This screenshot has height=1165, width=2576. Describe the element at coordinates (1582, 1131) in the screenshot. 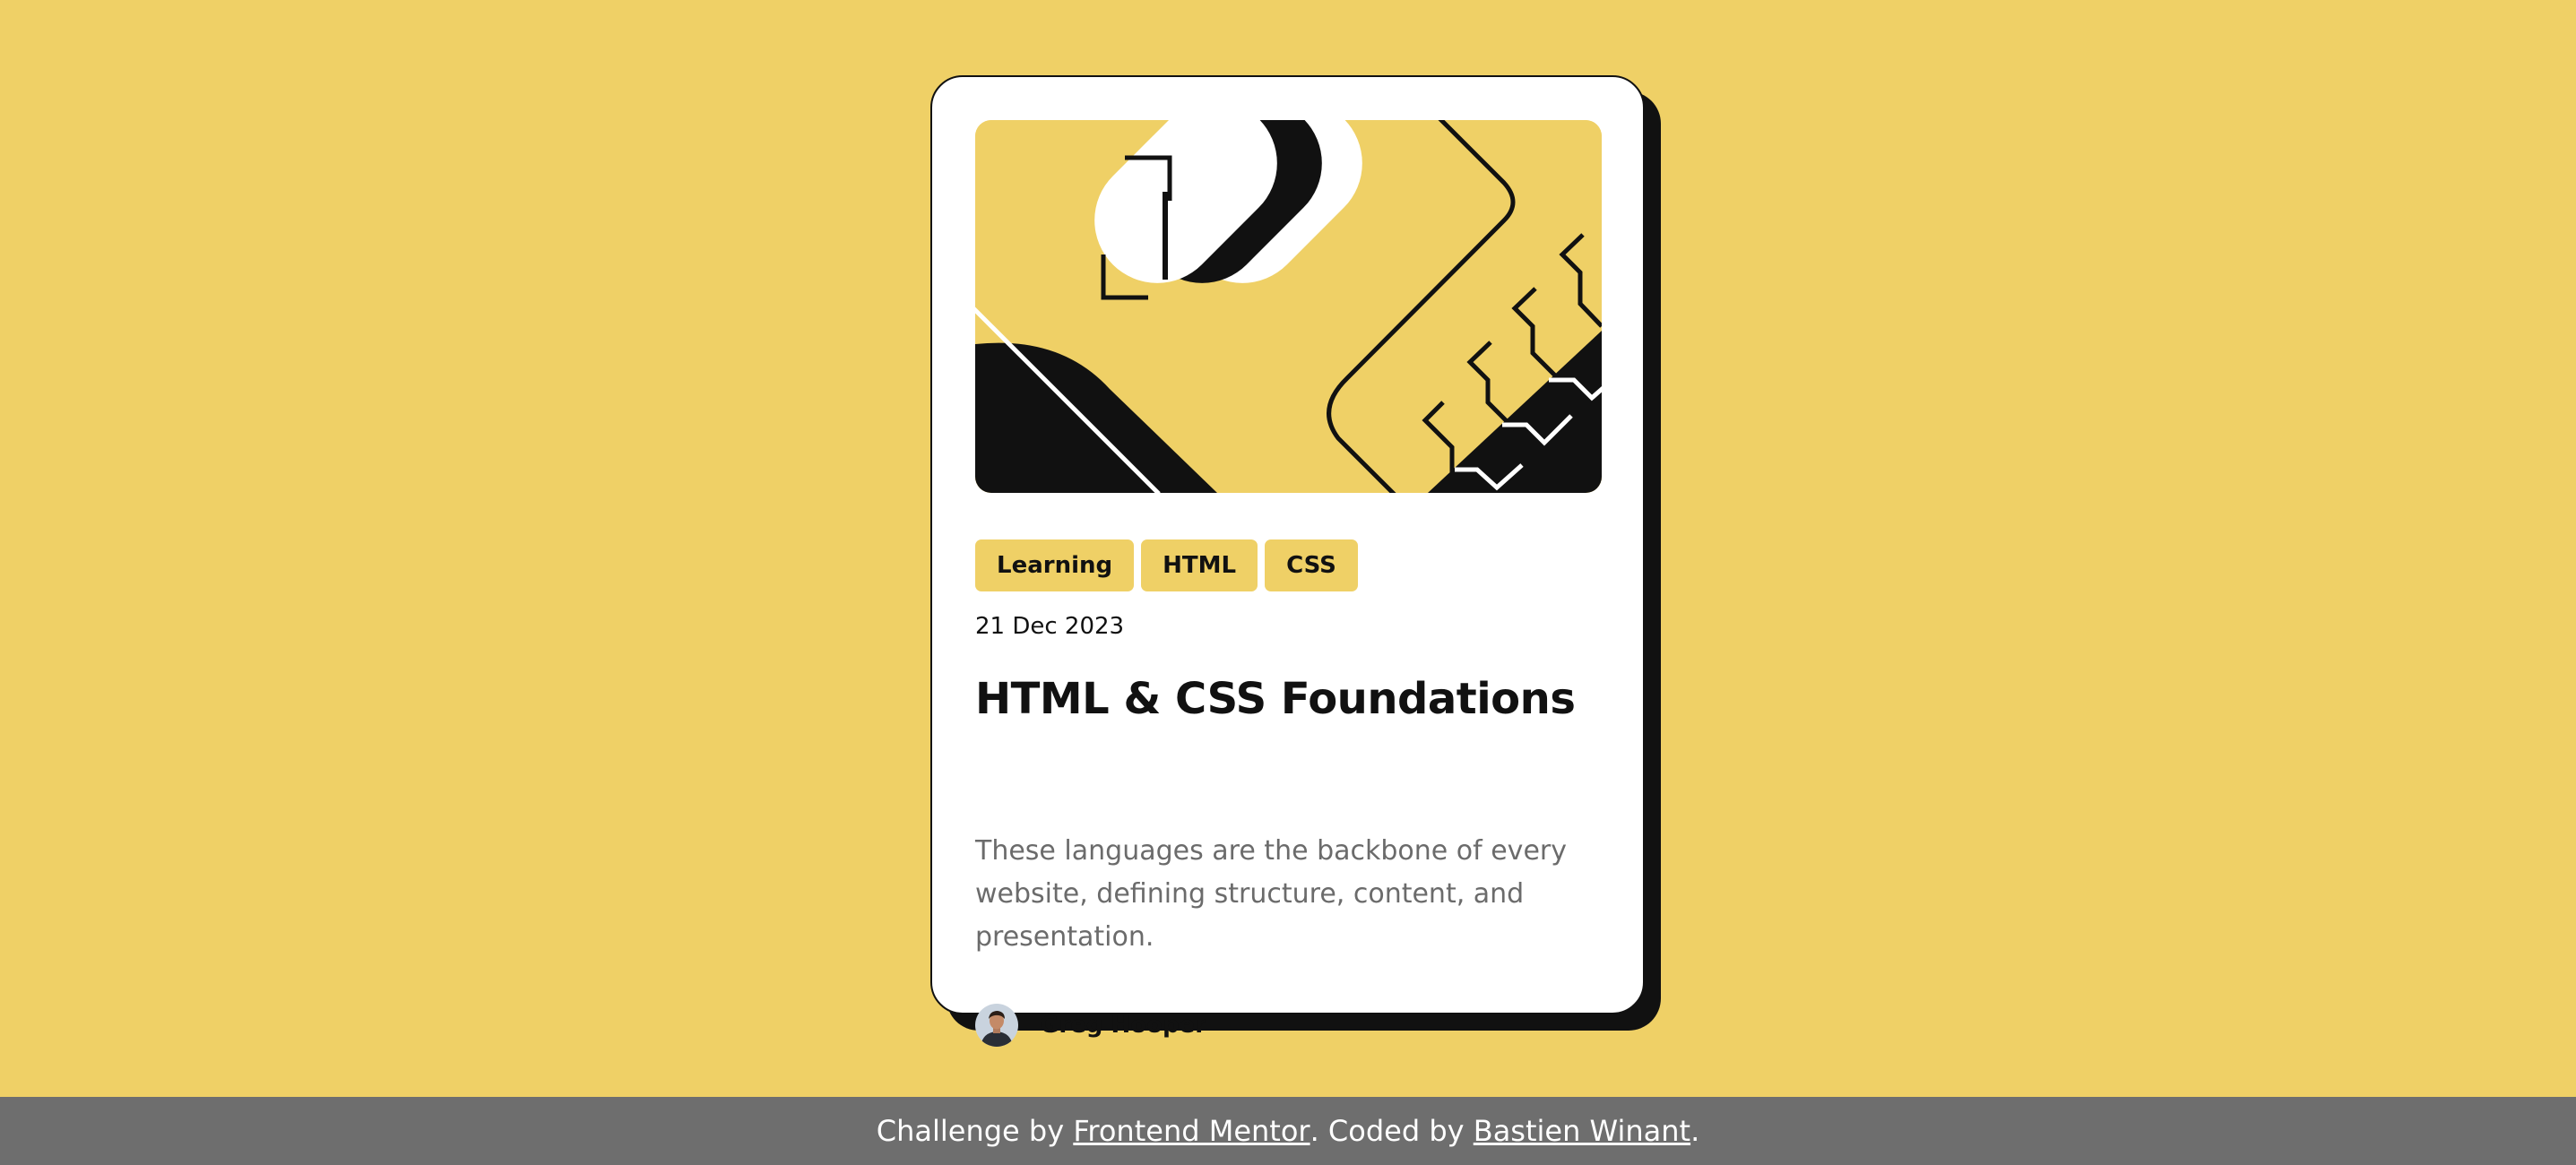

I see `author-link: Bastien Winant` at that location.